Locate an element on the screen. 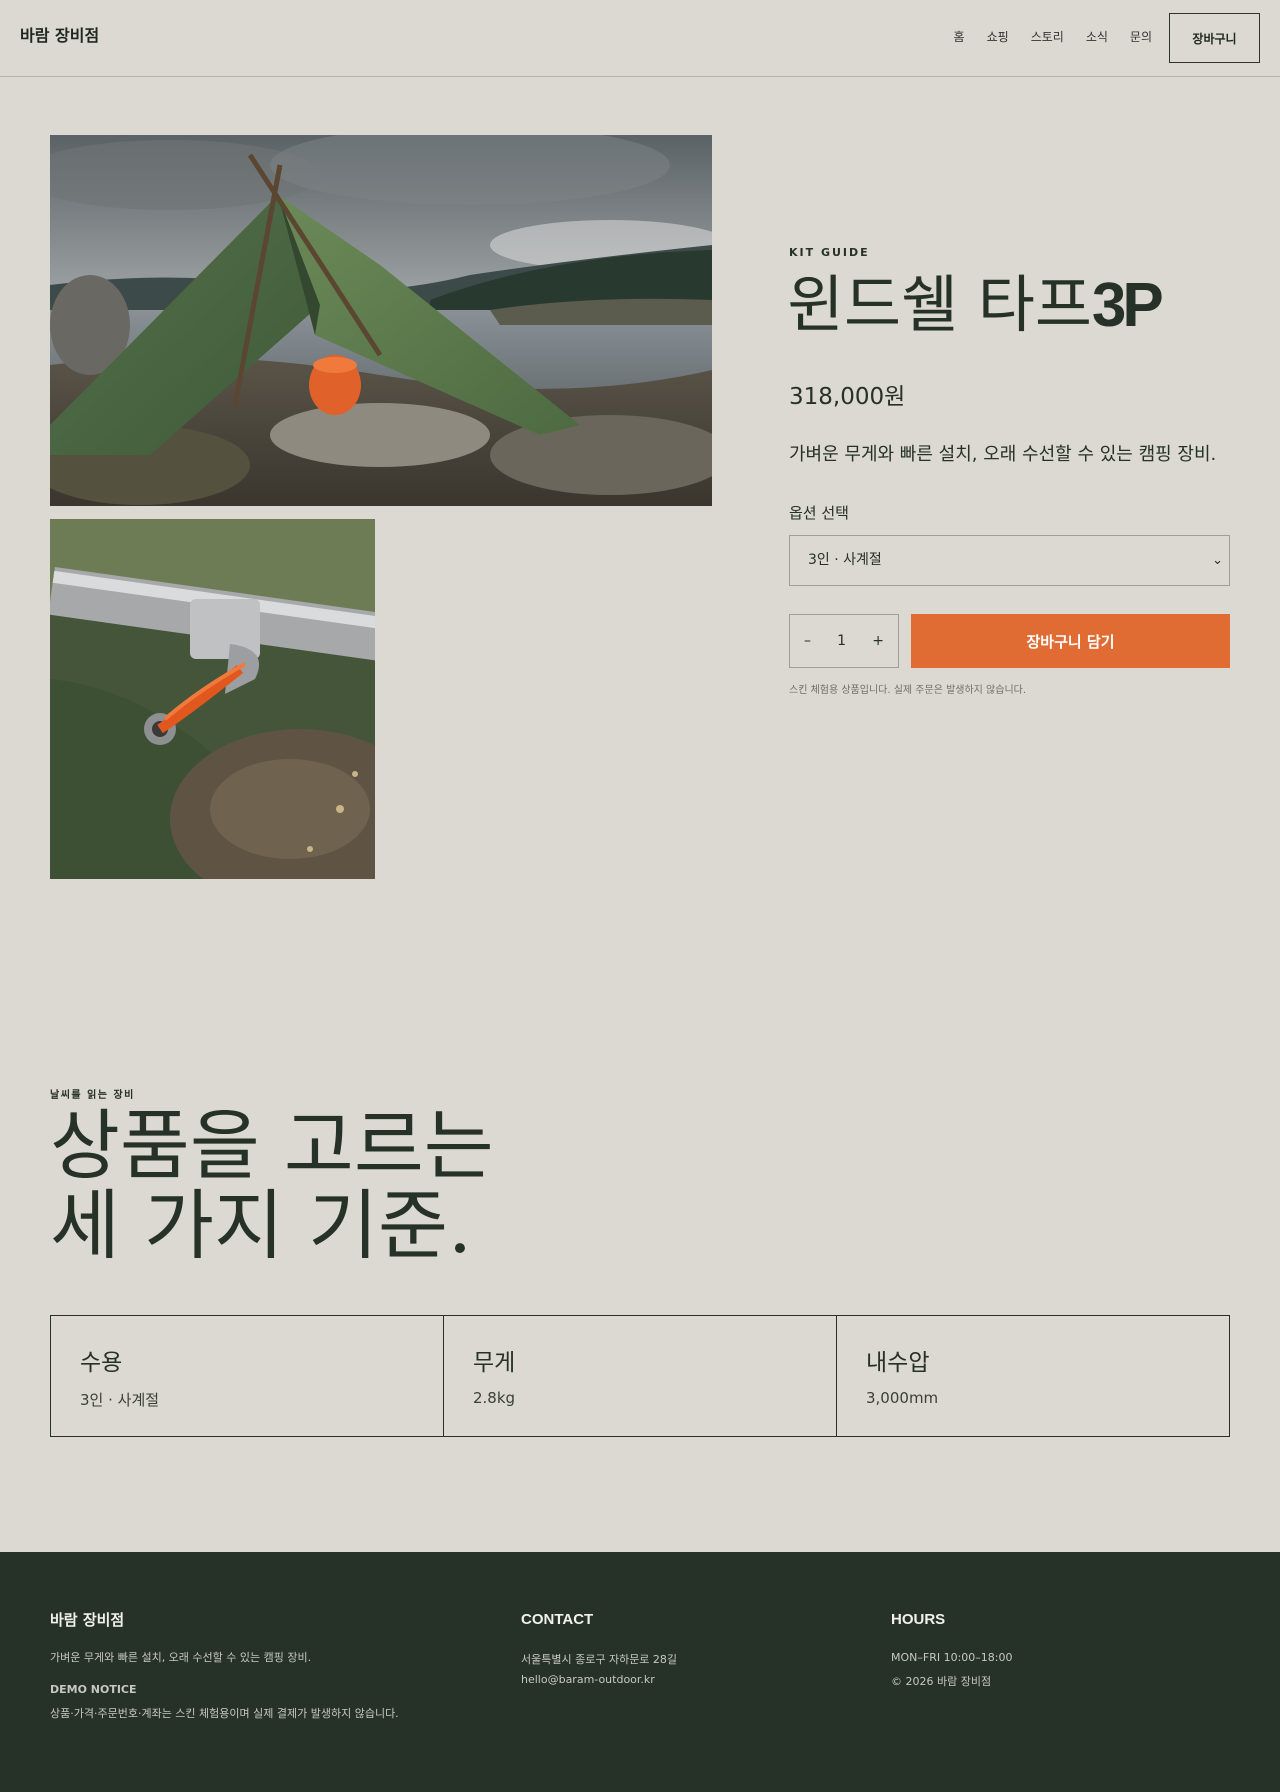 This screenshot has height=1792, width=1280. criteria-item: 수용 3인 · 사계절 is located at coordinates (247, 1376).